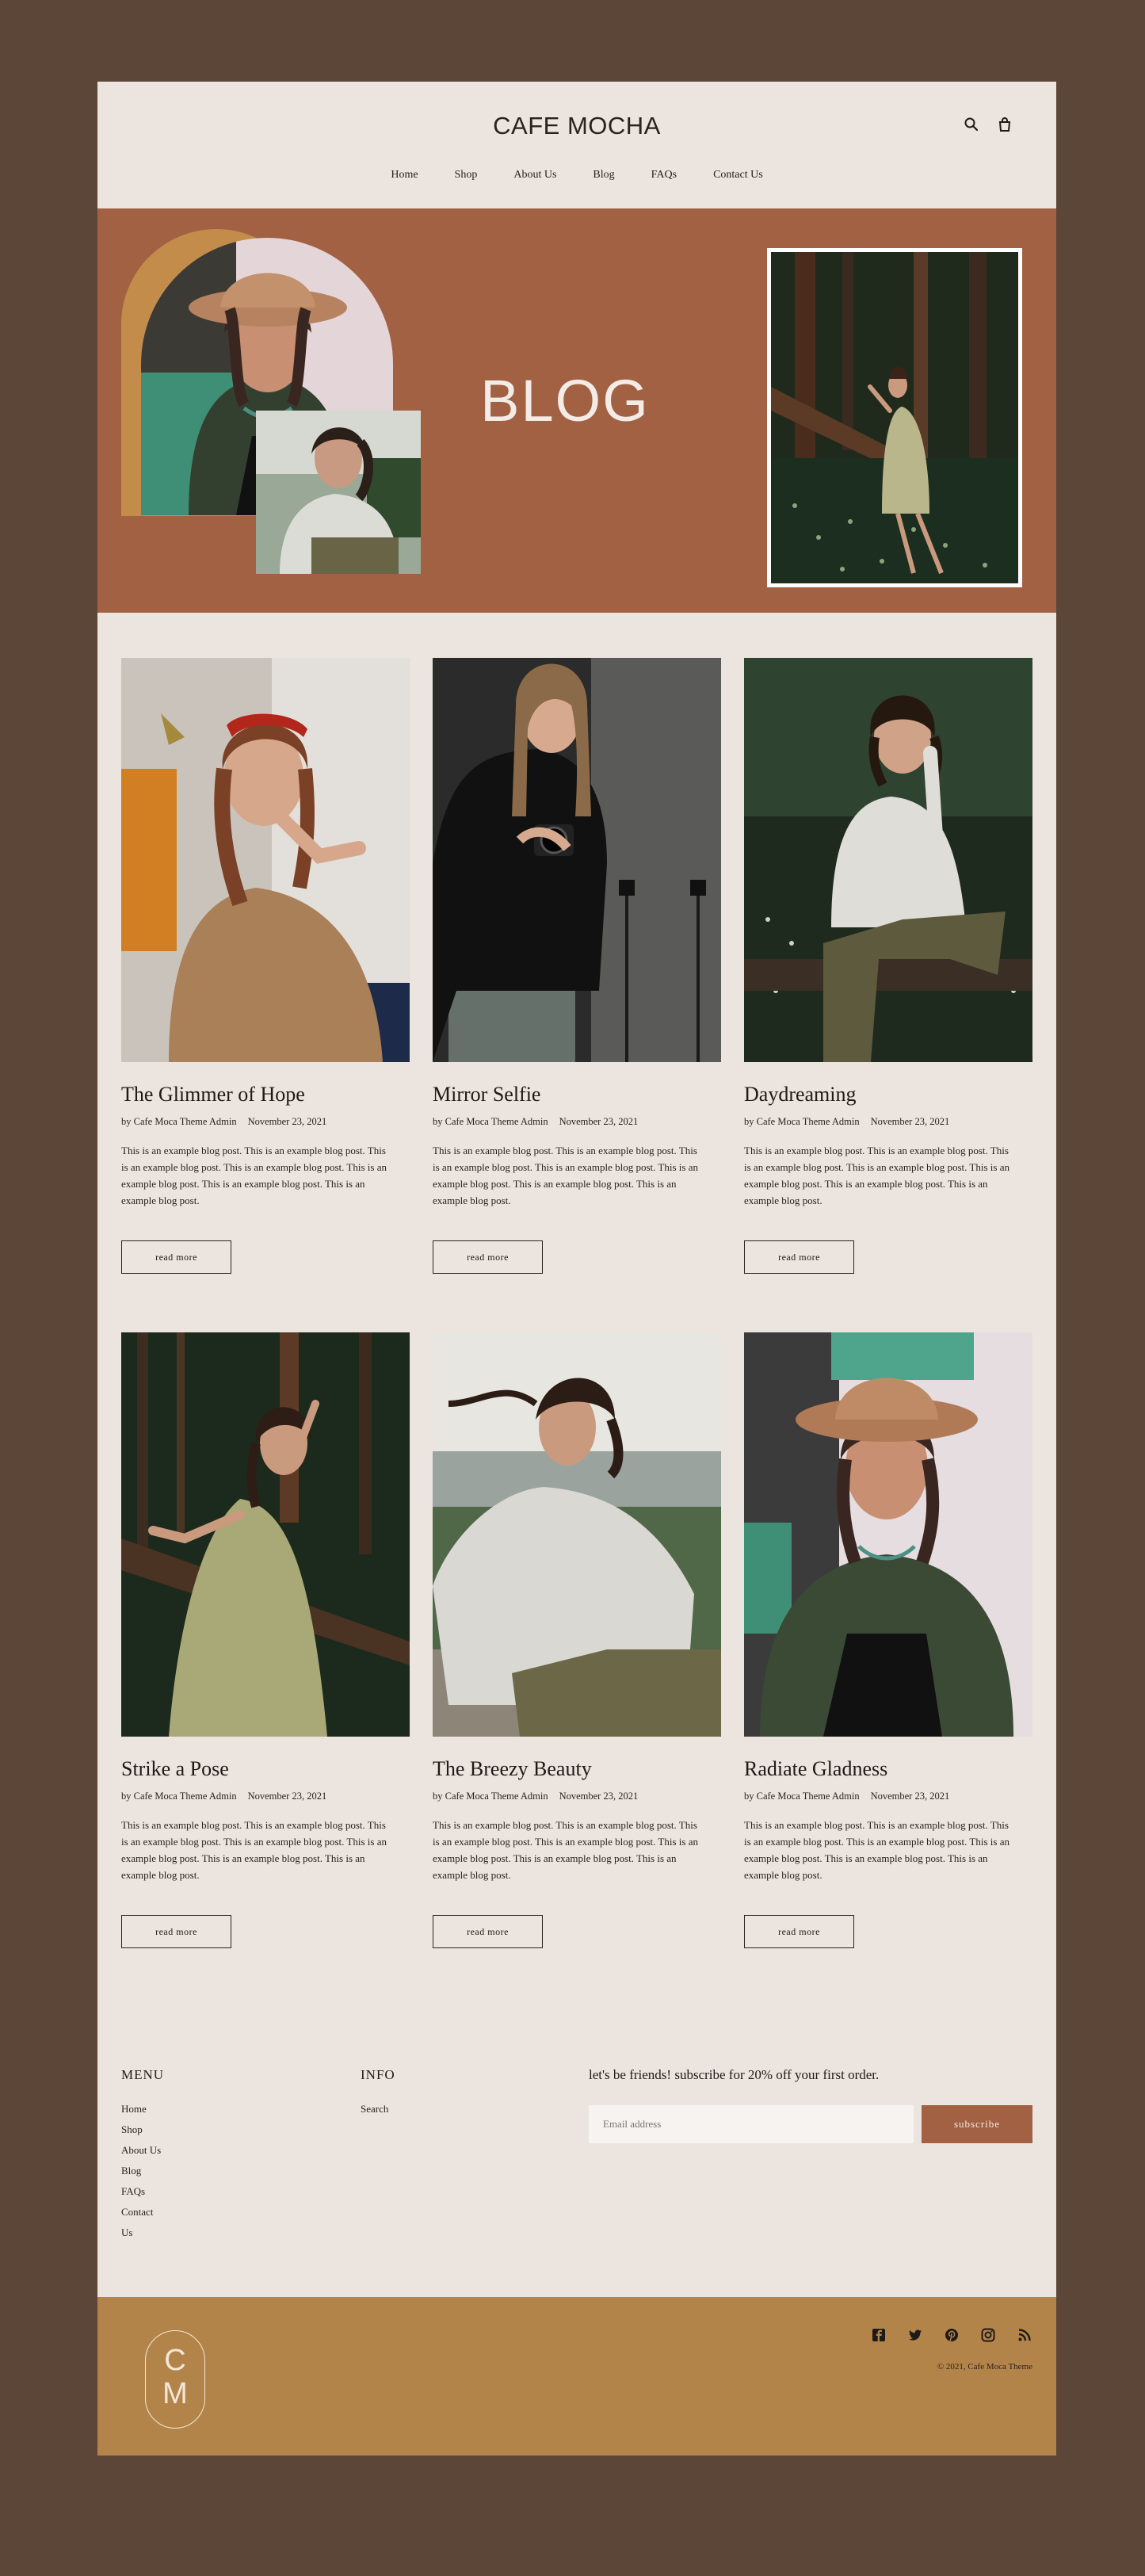  I want to click on footer-link-search: Search, so click(378, 2109).